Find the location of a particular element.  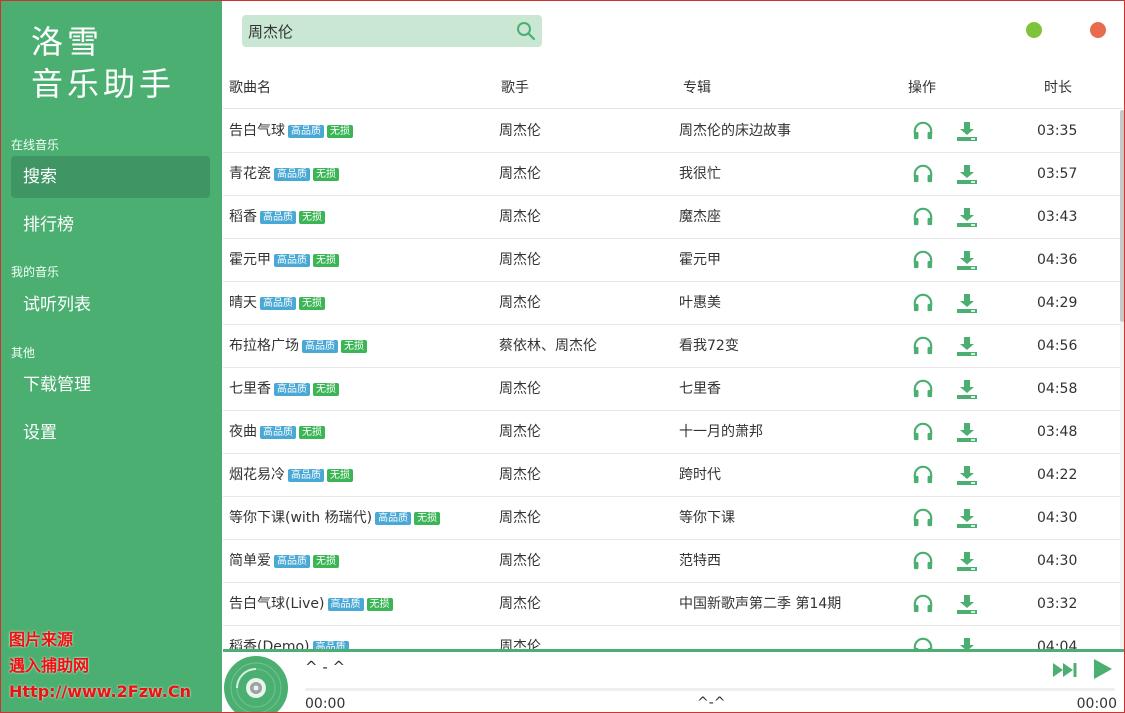

total-time: 00:00 is located at coordinates (1096, 704).